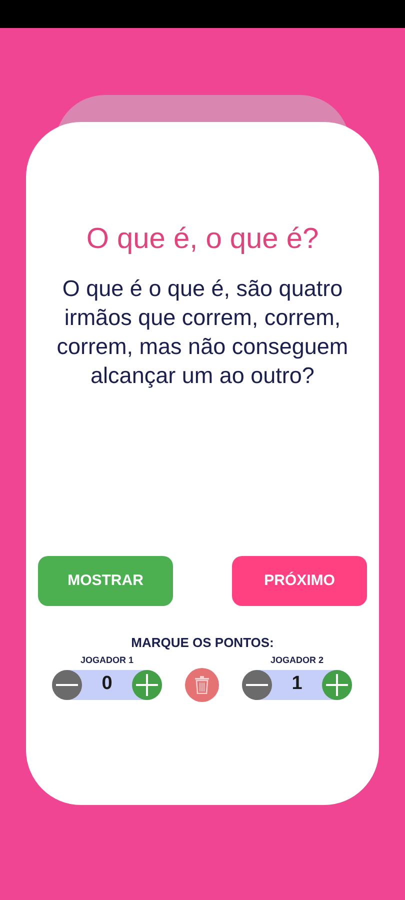 This screenshot has height=900, width=405. I want to click on next-button: PRÓXIMO, so click(299, 581).